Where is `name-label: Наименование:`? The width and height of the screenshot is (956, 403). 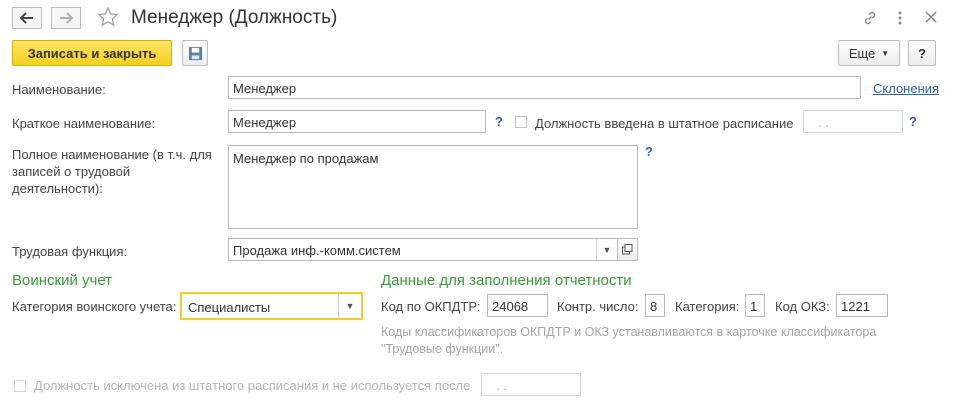
name-label: Наименование: is located at coordinates (59, 89).